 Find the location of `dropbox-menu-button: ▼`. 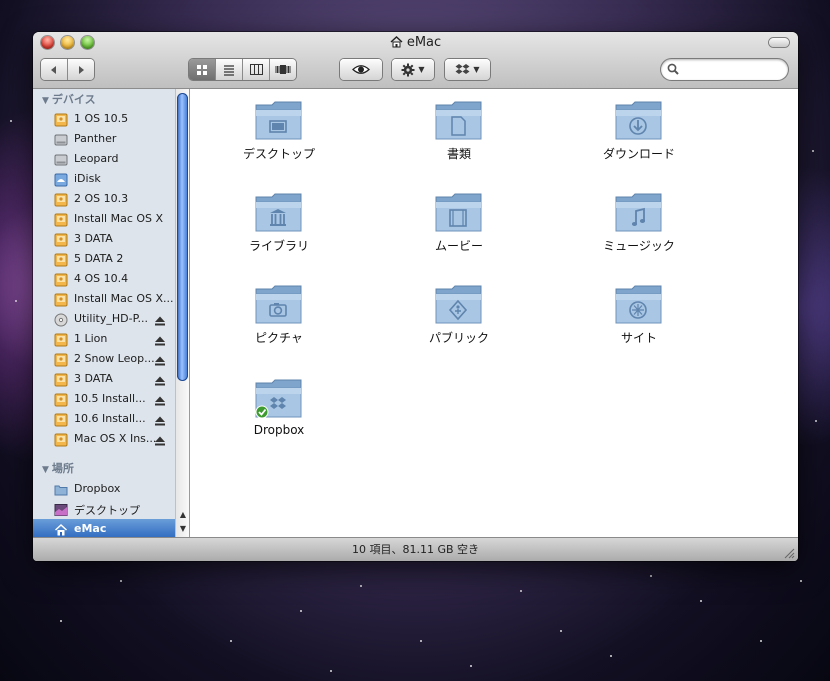

dropbox-menu-button: ▼ is located at coordinates (467, 69).